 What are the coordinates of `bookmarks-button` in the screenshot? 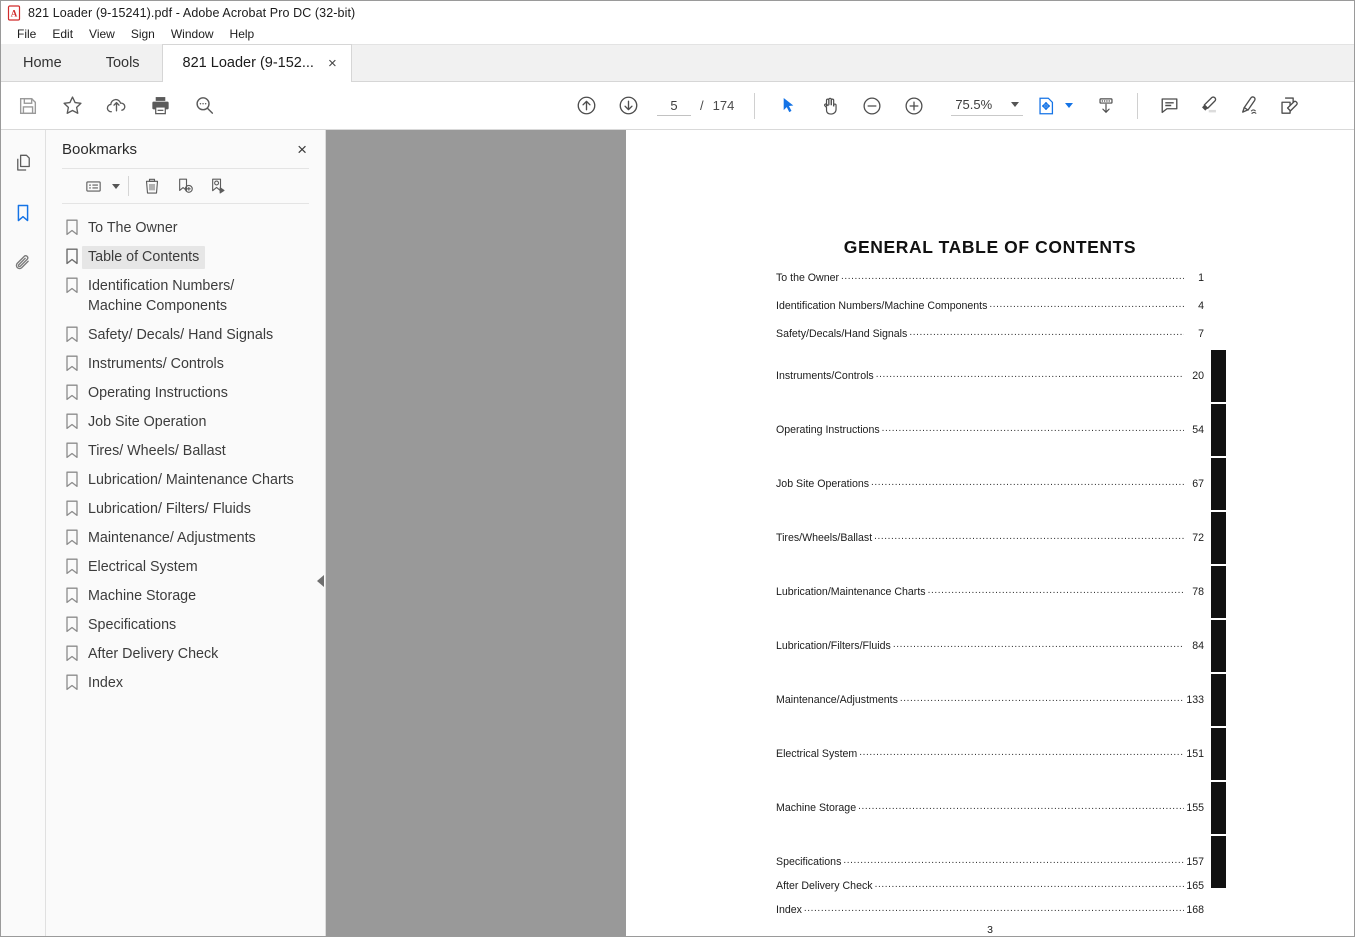 It's located at (23, 213).